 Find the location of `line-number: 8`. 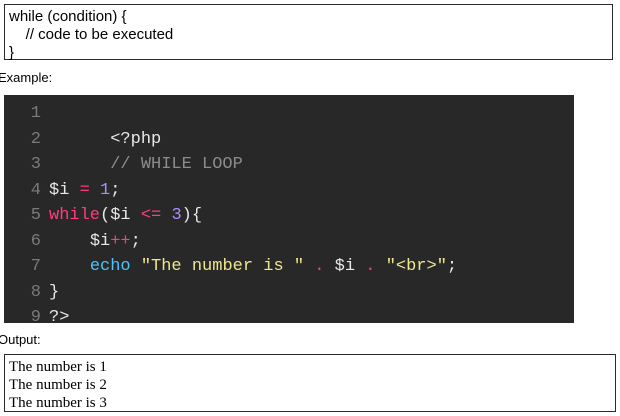

line-number: 8 is located at coordinates (35, 292).